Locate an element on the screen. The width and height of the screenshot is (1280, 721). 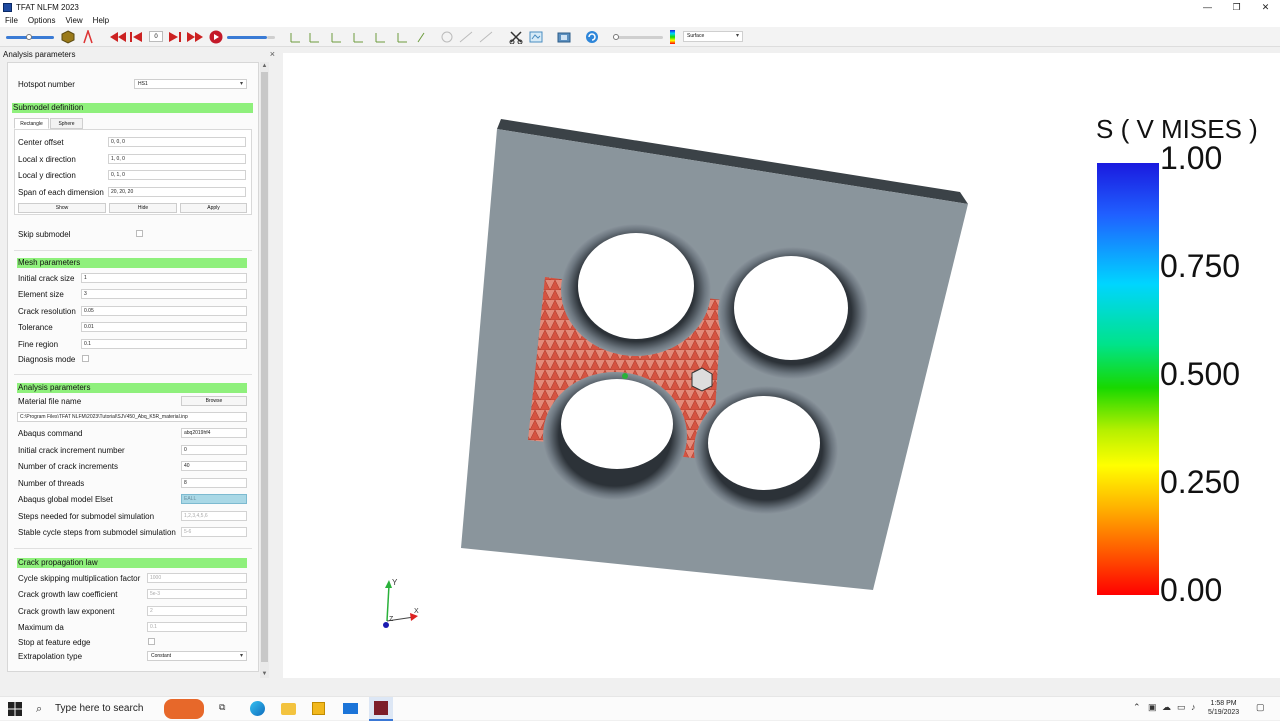
minimize-button: — is located at coordinates (1207, 7).